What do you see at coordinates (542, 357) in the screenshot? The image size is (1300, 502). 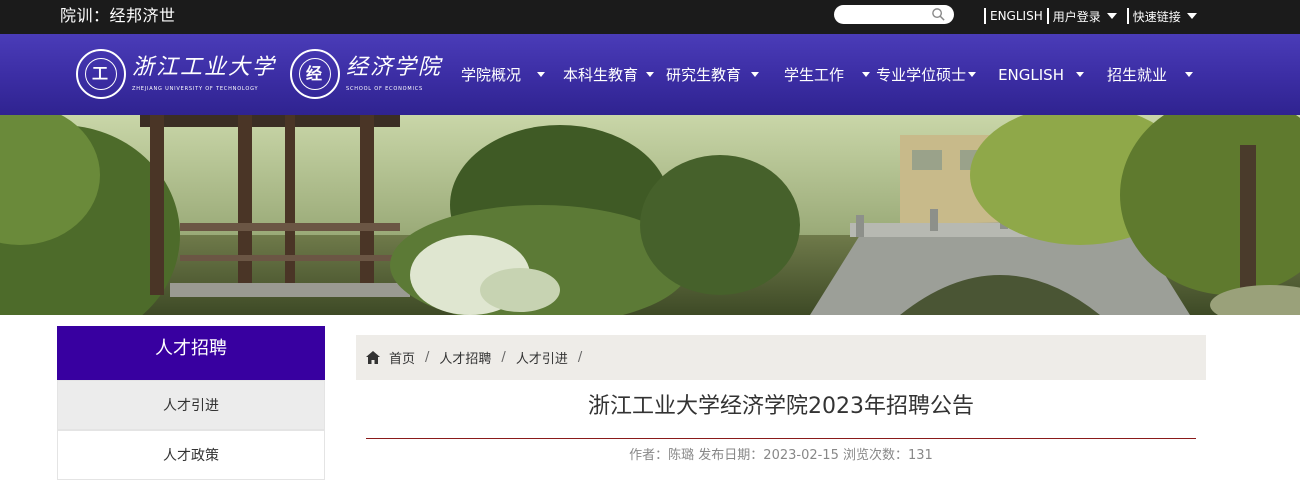 I see `breadcrumb-talent-introduction: 人才引进` at bounding box center [542, 357].